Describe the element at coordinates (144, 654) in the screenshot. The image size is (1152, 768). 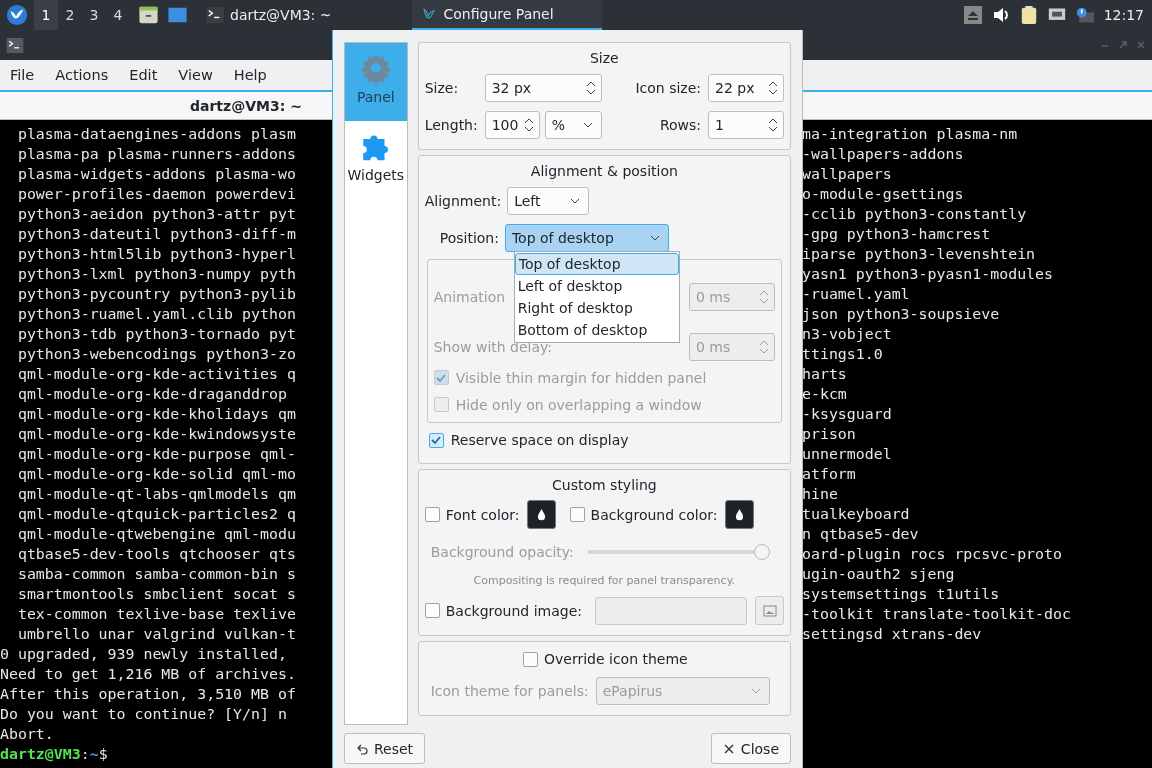
I see `terminal-line: 0 upgraded, 939 newly installed,` at that location.